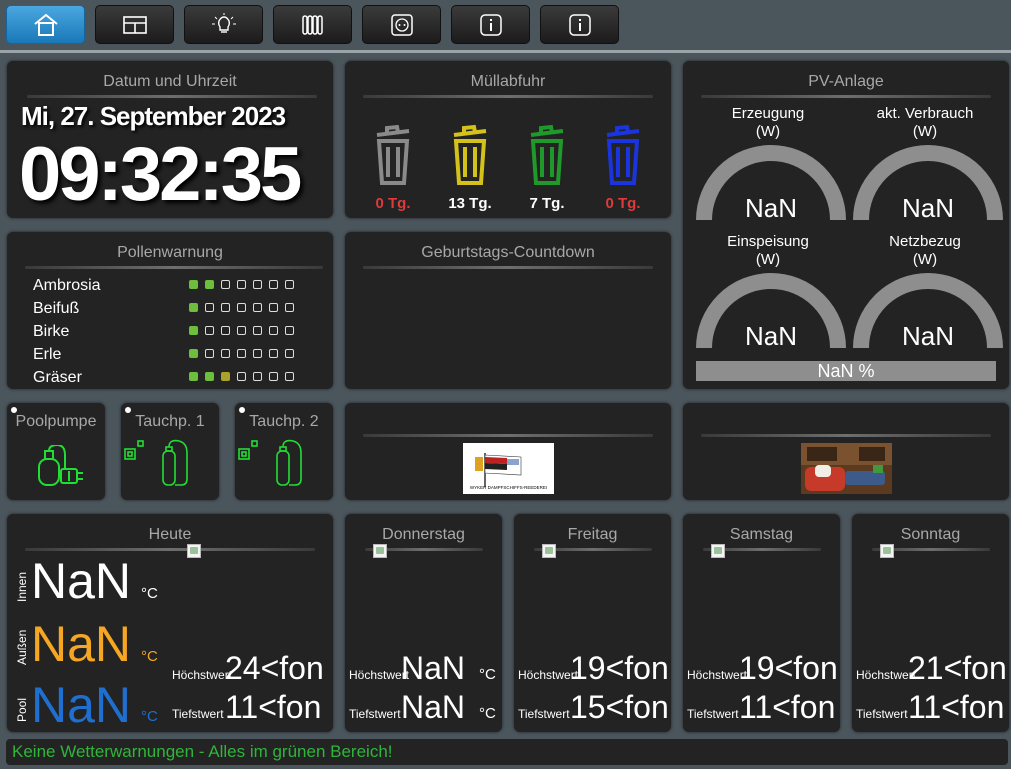 The image size is (1011, 769). Describe the element at coordinates (284, 421) in the screenshot. I see `device-title: Tauchp. 2` at that location.